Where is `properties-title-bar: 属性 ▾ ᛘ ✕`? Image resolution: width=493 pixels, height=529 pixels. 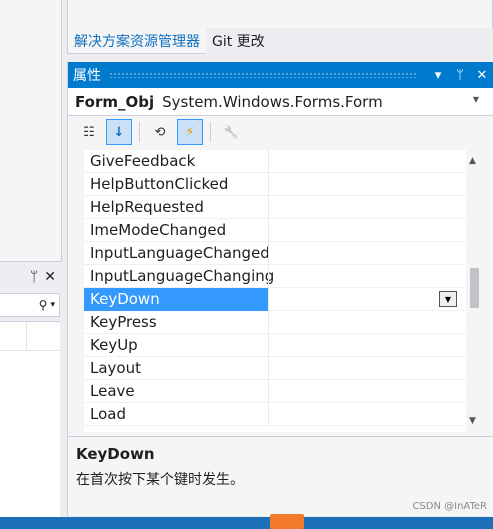
properties-title-bar: 属性 ▾ ᛘ ✕ is located at coordinates (280, 75).